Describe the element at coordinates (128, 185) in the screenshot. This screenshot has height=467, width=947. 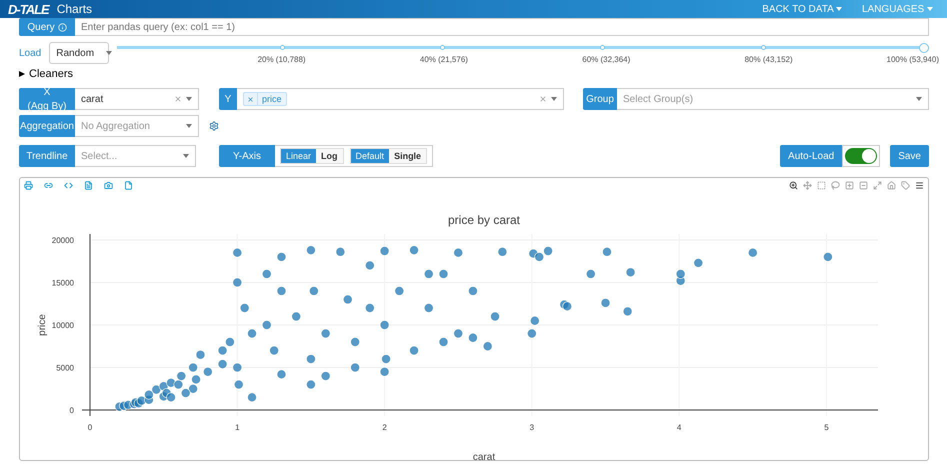
I see `file-icon` at that location.